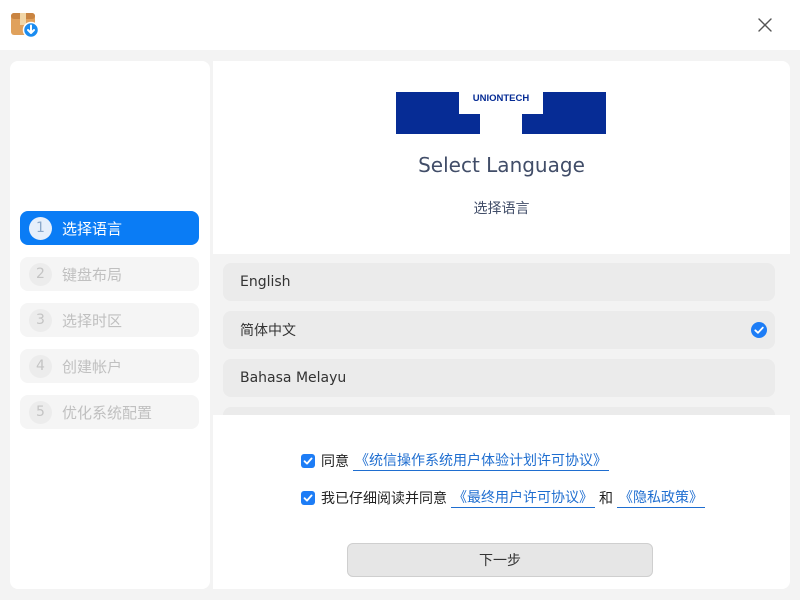  I want to click on language-label: Bahasa Melayu, so click(293, 378).